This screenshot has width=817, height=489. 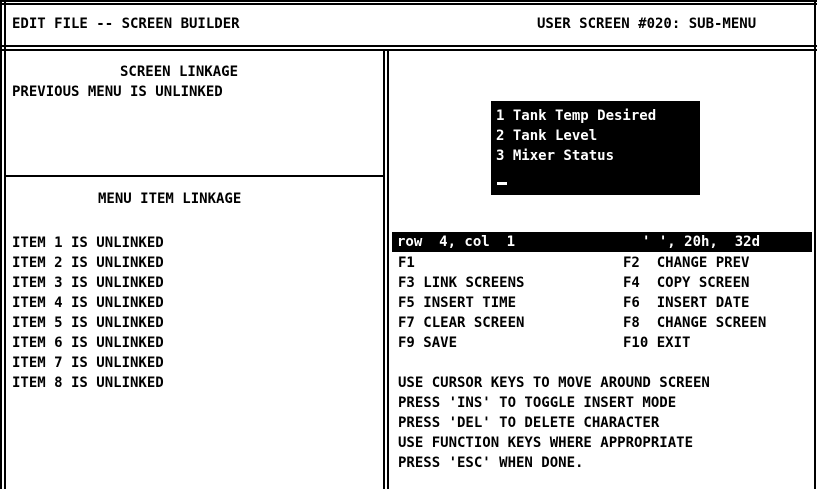 I want to click on function-key-f9: F9 SAVE, so click(x=427, y=343).